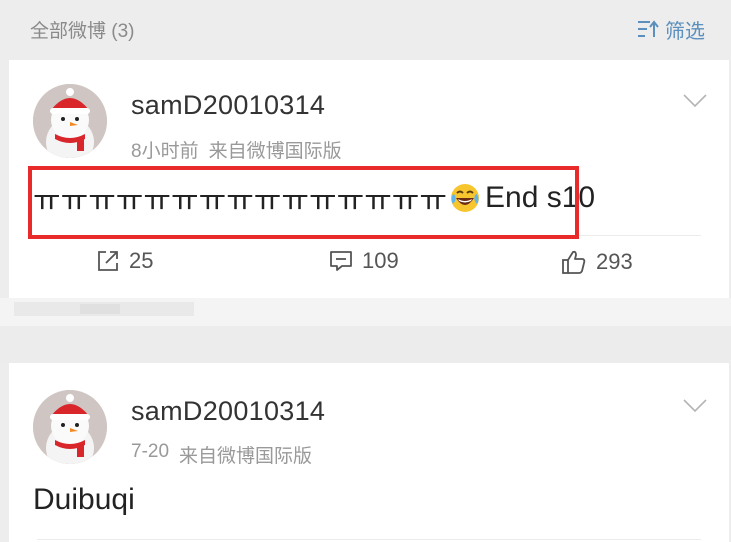 This screenshot has width=731, height=542. What do you see at coordinates (108, 261) in the screenshot?
I see `share-icon` at bounding box center [108, 261].